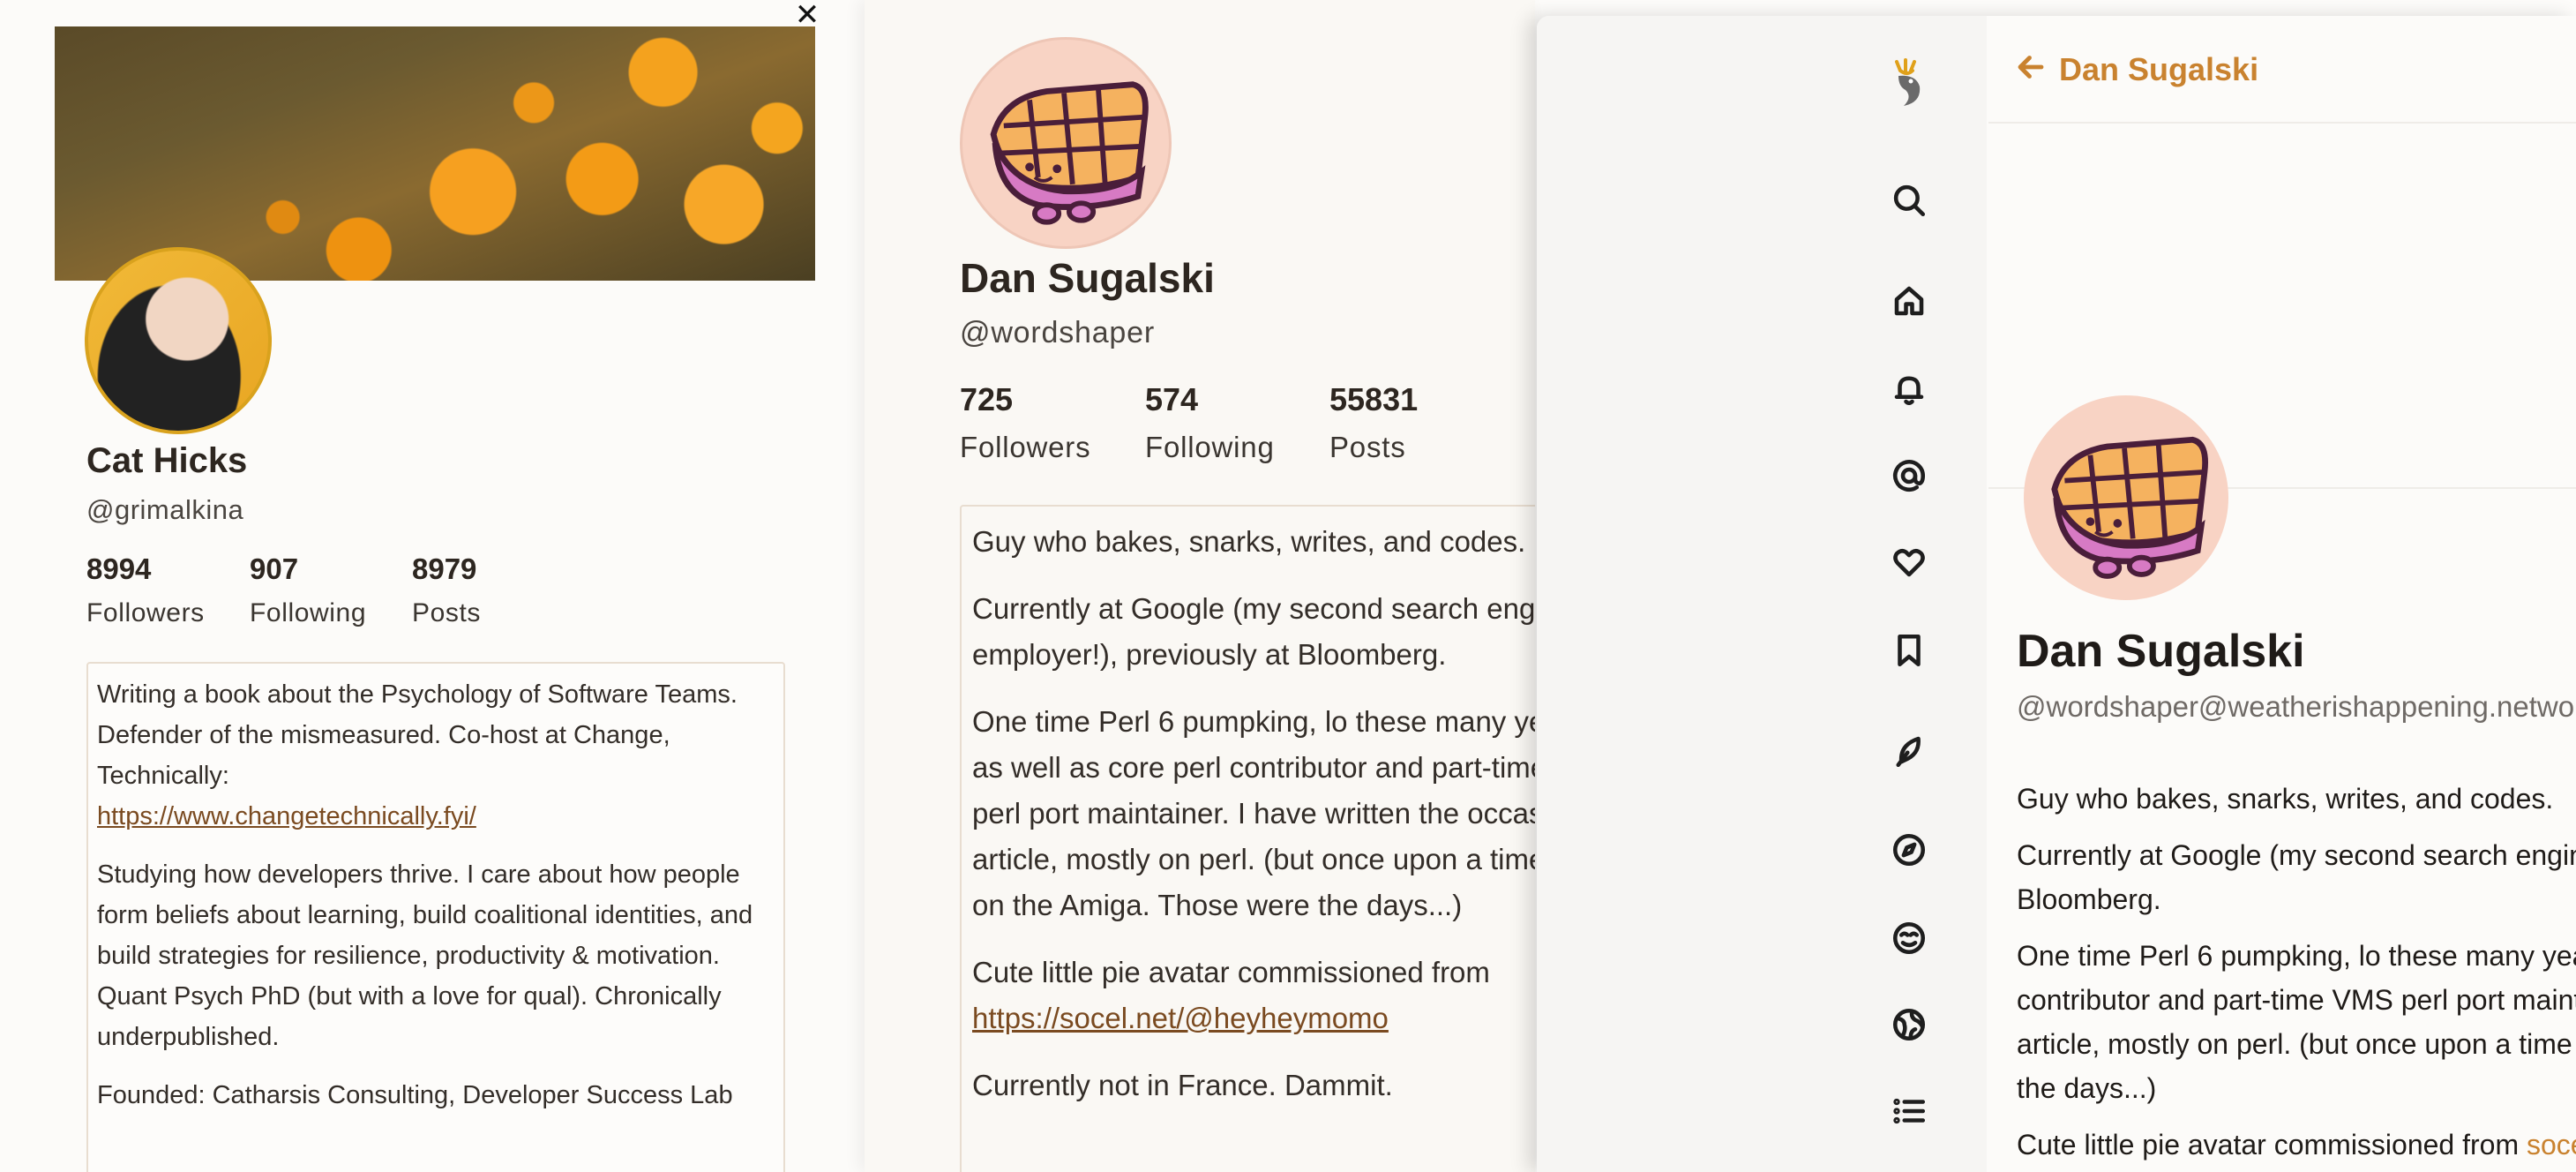  What do you see at coordinates (807, 15) in the screenshot?
I see `close-icon: ✕` at bounding box center [807, 15].